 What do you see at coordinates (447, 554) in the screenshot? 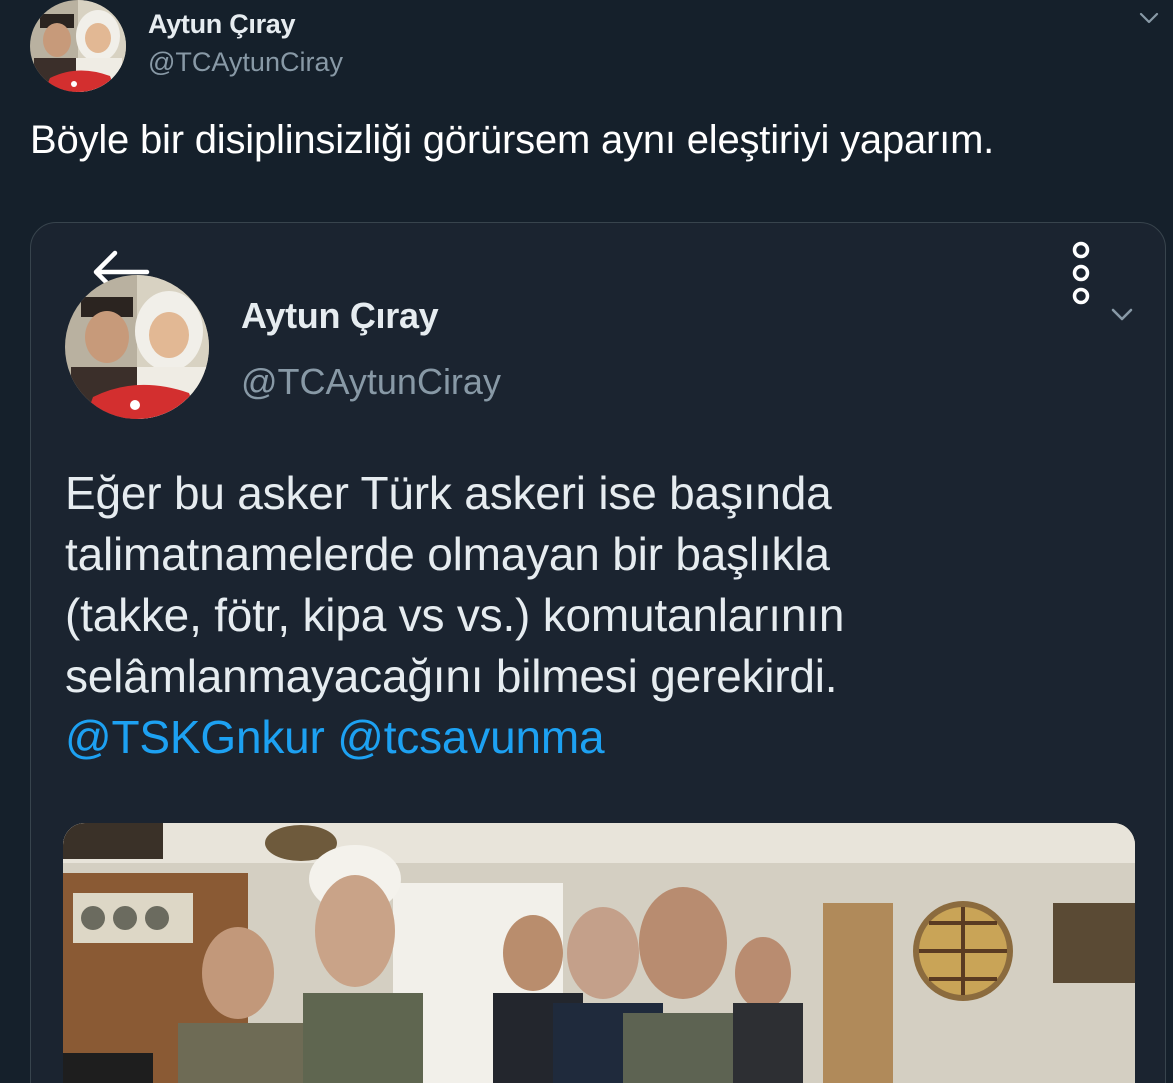
I see `body-line: talimatnamelerde olmayan bir başlıkla` at bounding box center [447, 554].